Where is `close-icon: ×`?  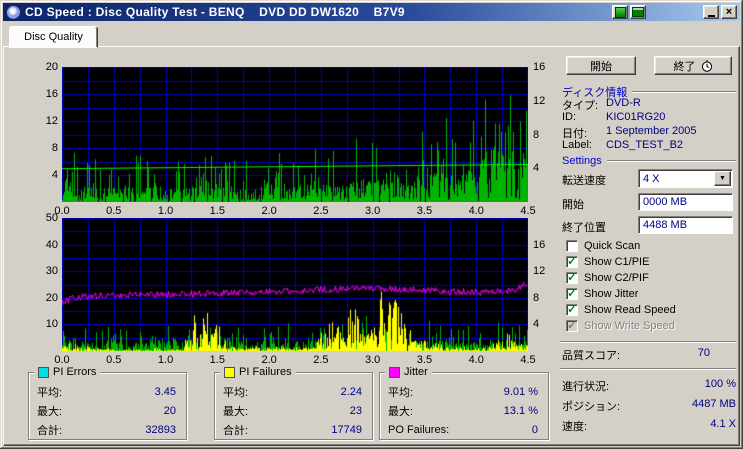
close-icon: × is located at coordinates (729, 12).